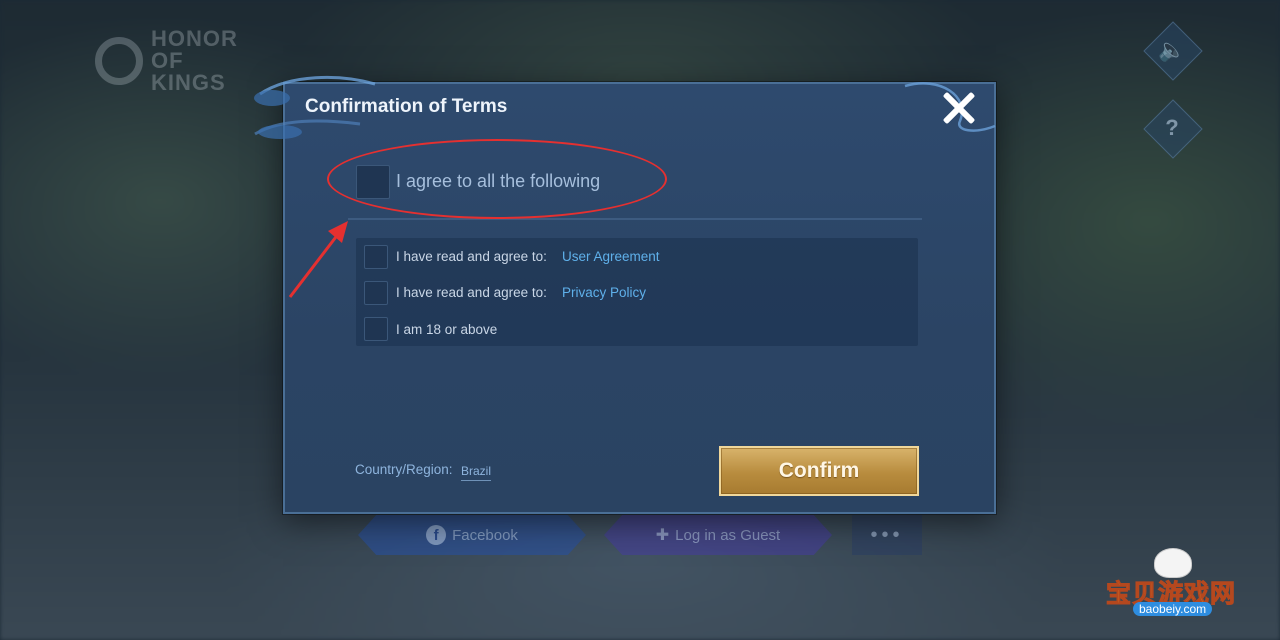 The height and width of the screenshot is (640, 1280). What do you see at coordinates (318, 259) in the screenshot?
I see `annotation-arrow-icon` at bounding box center [318, 259].